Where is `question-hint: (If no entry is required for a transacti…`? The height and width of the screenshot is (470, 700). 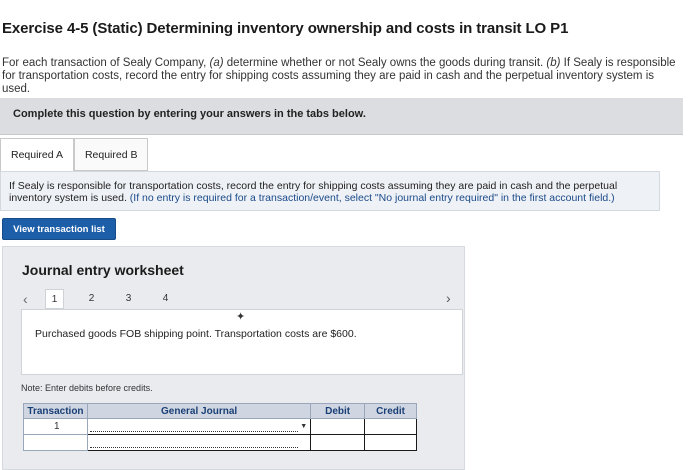
question-hint: (If no entry is required for a transacti… is located at coordinates (372, 198).